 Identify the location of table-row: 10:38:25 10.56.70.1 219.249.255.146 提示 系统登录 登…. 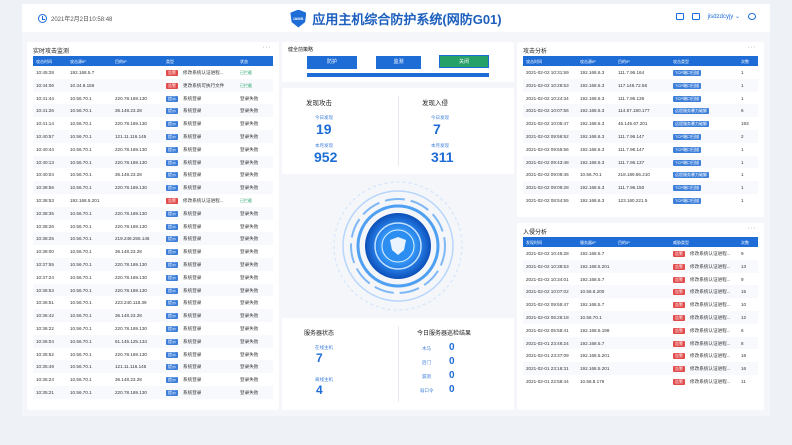
(153, 239).